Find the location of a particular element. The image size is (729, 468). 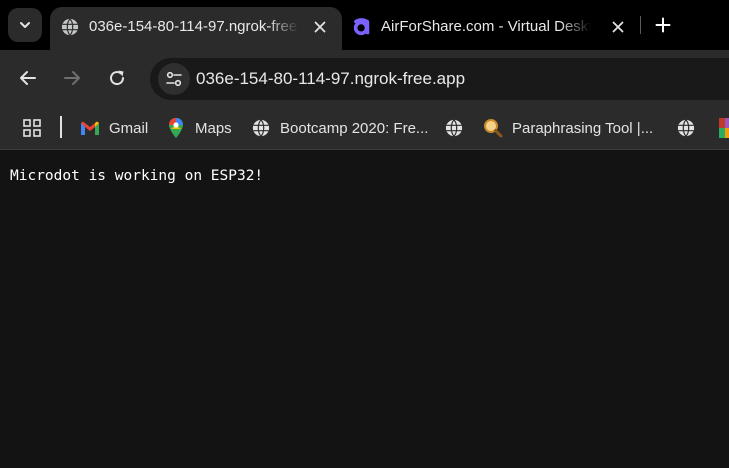

tab-search-button is located at coordinates (25, 25).